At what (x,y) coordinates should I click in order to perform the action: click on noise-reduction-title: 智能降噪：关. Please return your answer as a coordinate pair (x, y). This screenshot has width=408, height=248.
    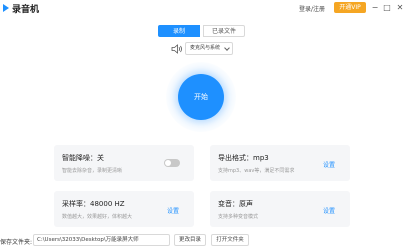
    Looking at the image, I should click on (83, 158).